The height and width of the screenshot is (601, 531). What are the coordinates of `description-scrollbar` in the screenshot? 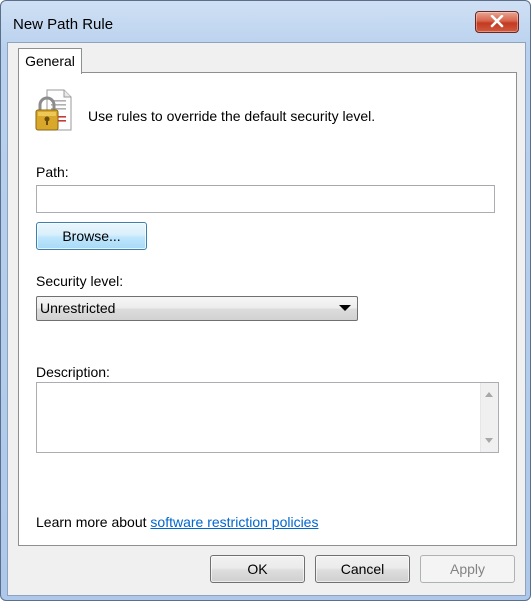 It's located at (489, 417).